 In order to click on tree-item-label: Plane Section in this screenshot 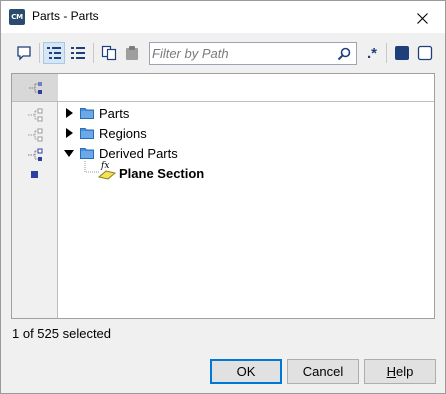, I will do `click(162, 173)`.